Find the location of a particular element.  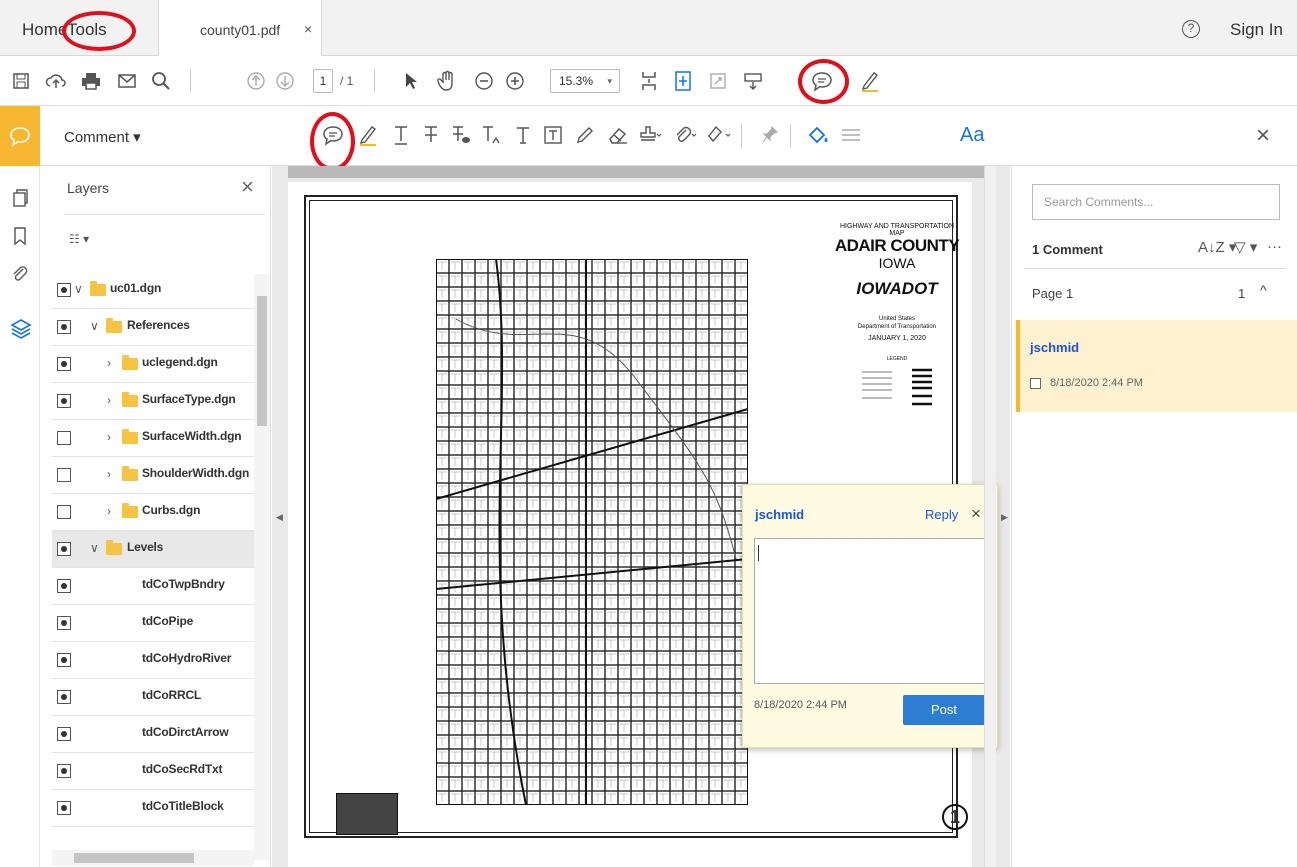

replace-text-icon is located at coordinates (461, 135).